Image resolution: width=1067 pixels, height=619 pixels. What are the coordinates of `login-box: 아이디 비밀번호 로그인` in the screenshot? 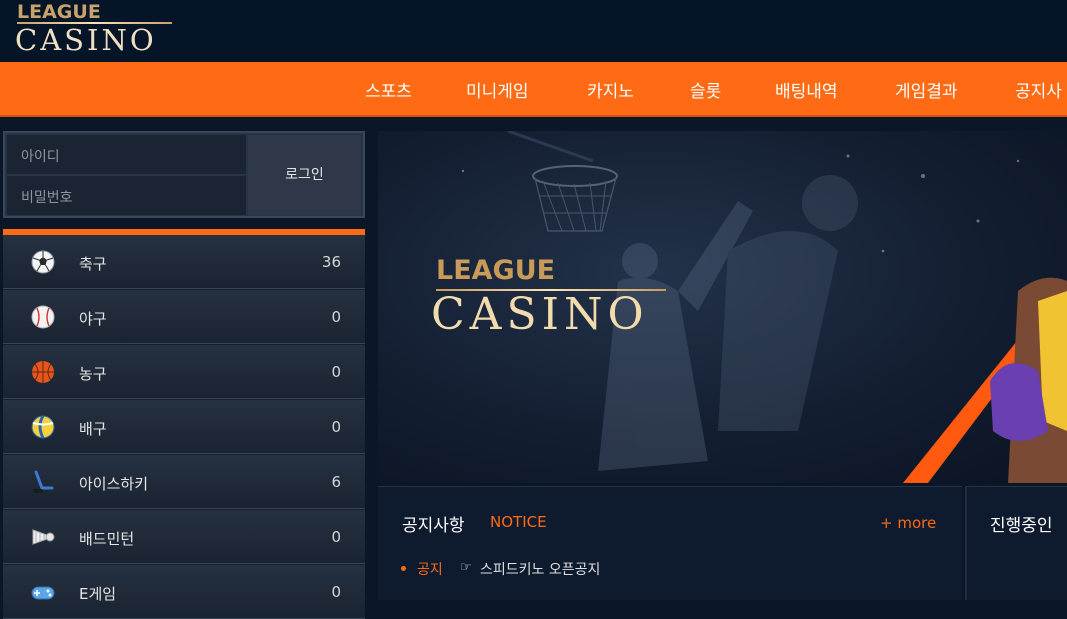 It's located at (184, 174).